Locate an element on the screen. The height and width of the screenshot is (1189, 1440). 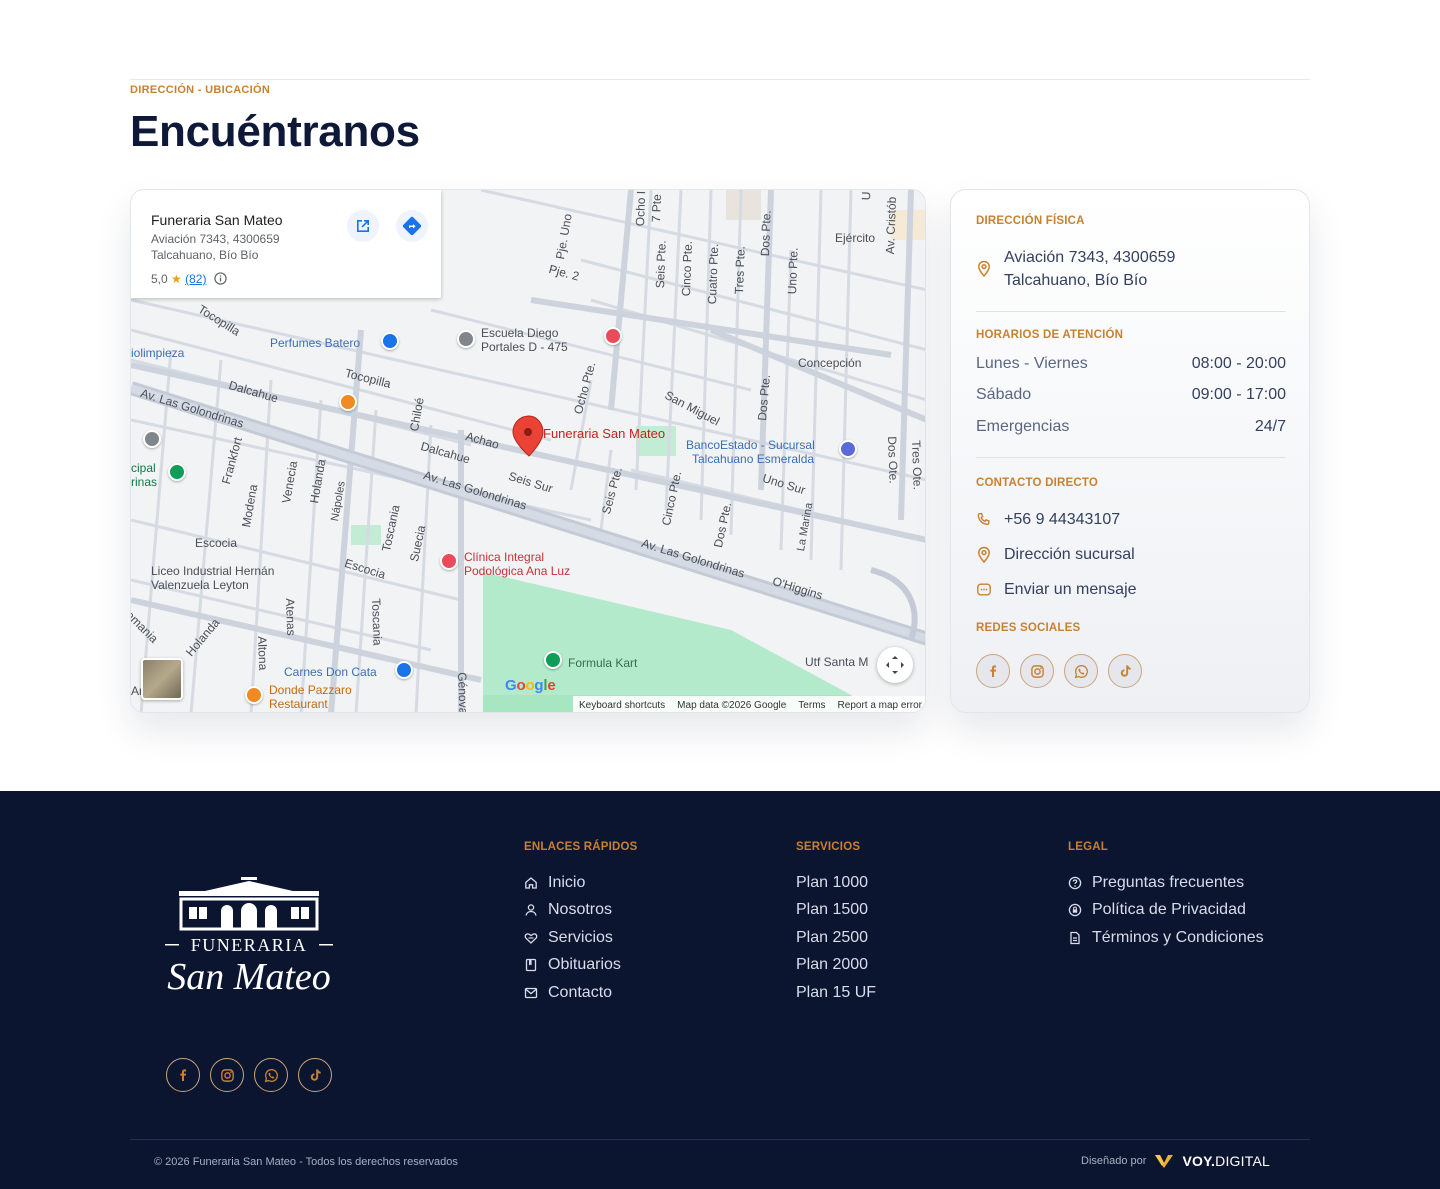
funeraria-logo: FUNERARIA San Mateo is located at coordinates (250, 937).